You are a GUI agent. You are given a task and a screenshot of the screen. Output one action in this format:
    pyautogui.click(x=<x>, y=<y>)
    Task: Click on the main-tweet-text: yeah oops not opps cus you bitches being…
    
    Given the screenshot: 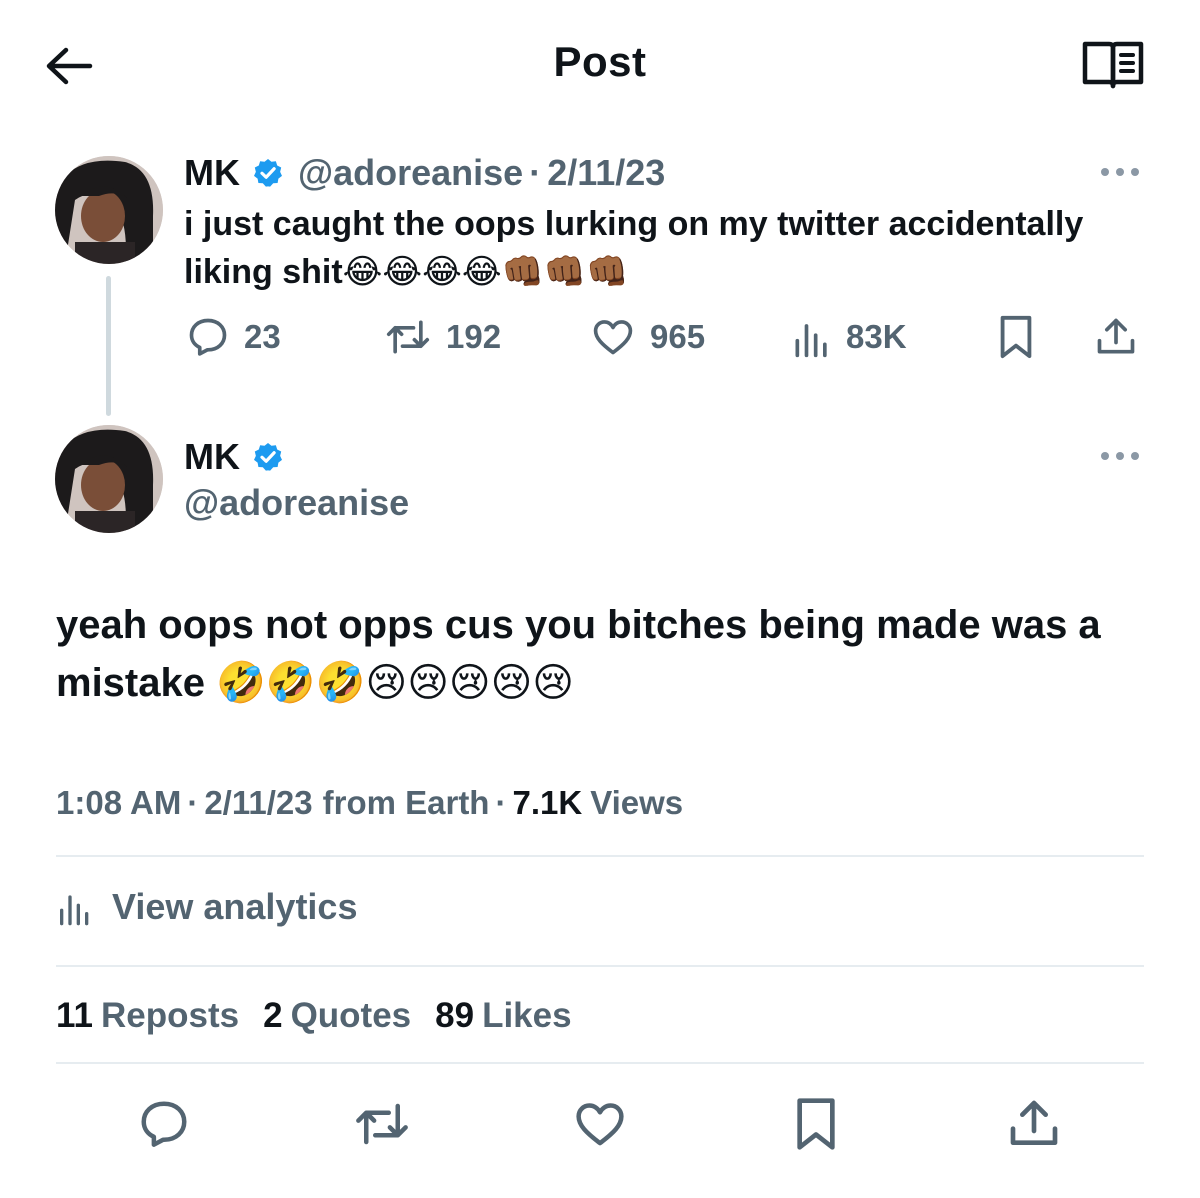 What is the action you would take?
    pyautogui.click(x=578, y=654)
    